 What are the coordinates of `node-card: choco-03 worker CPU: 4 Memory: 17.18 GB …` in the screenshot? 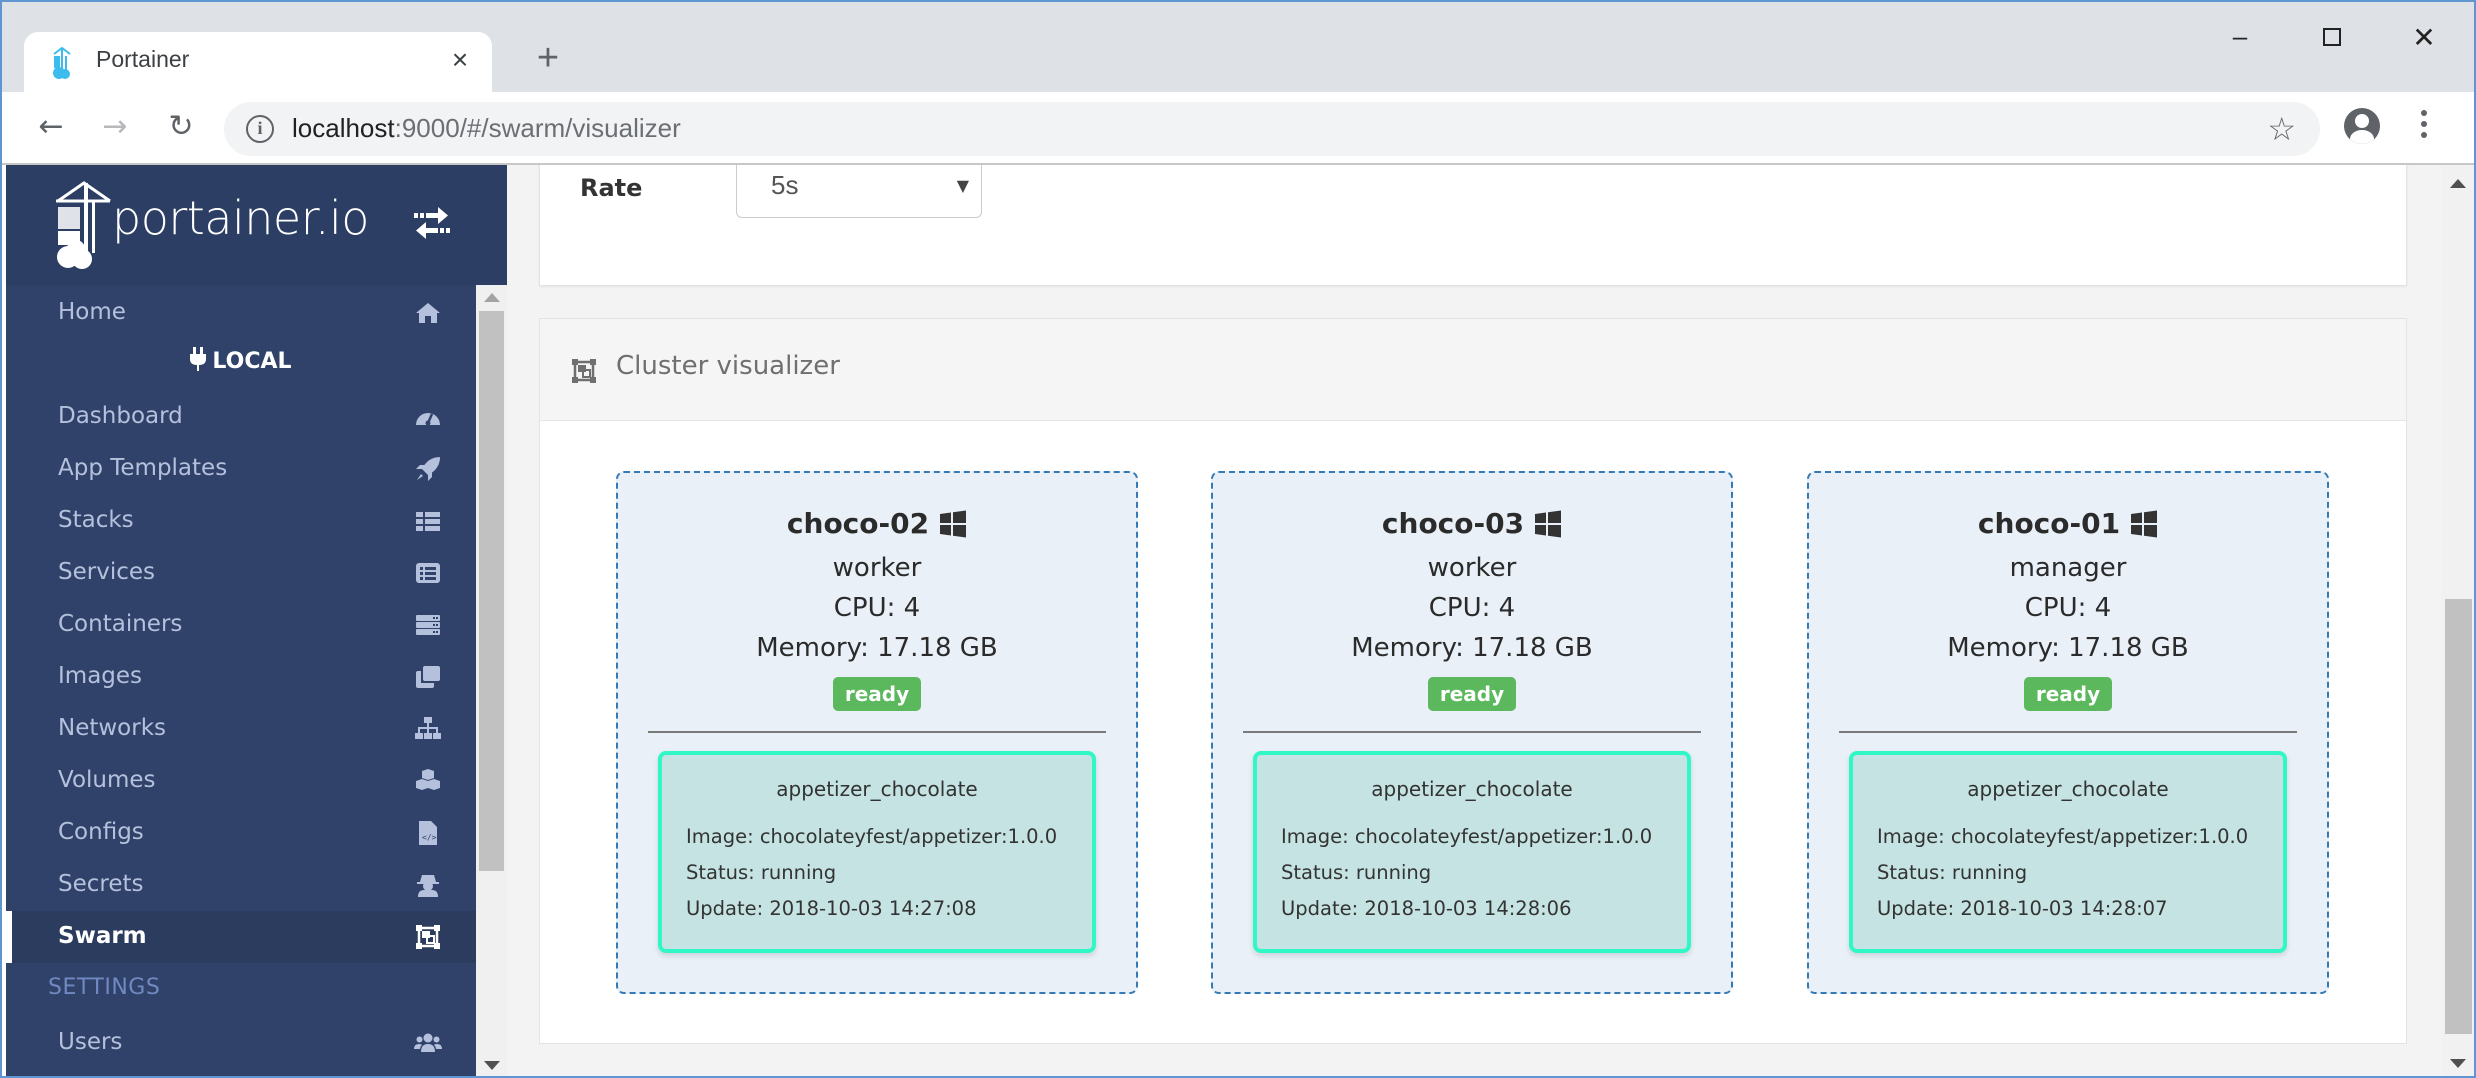 It's located at (1472, 732).